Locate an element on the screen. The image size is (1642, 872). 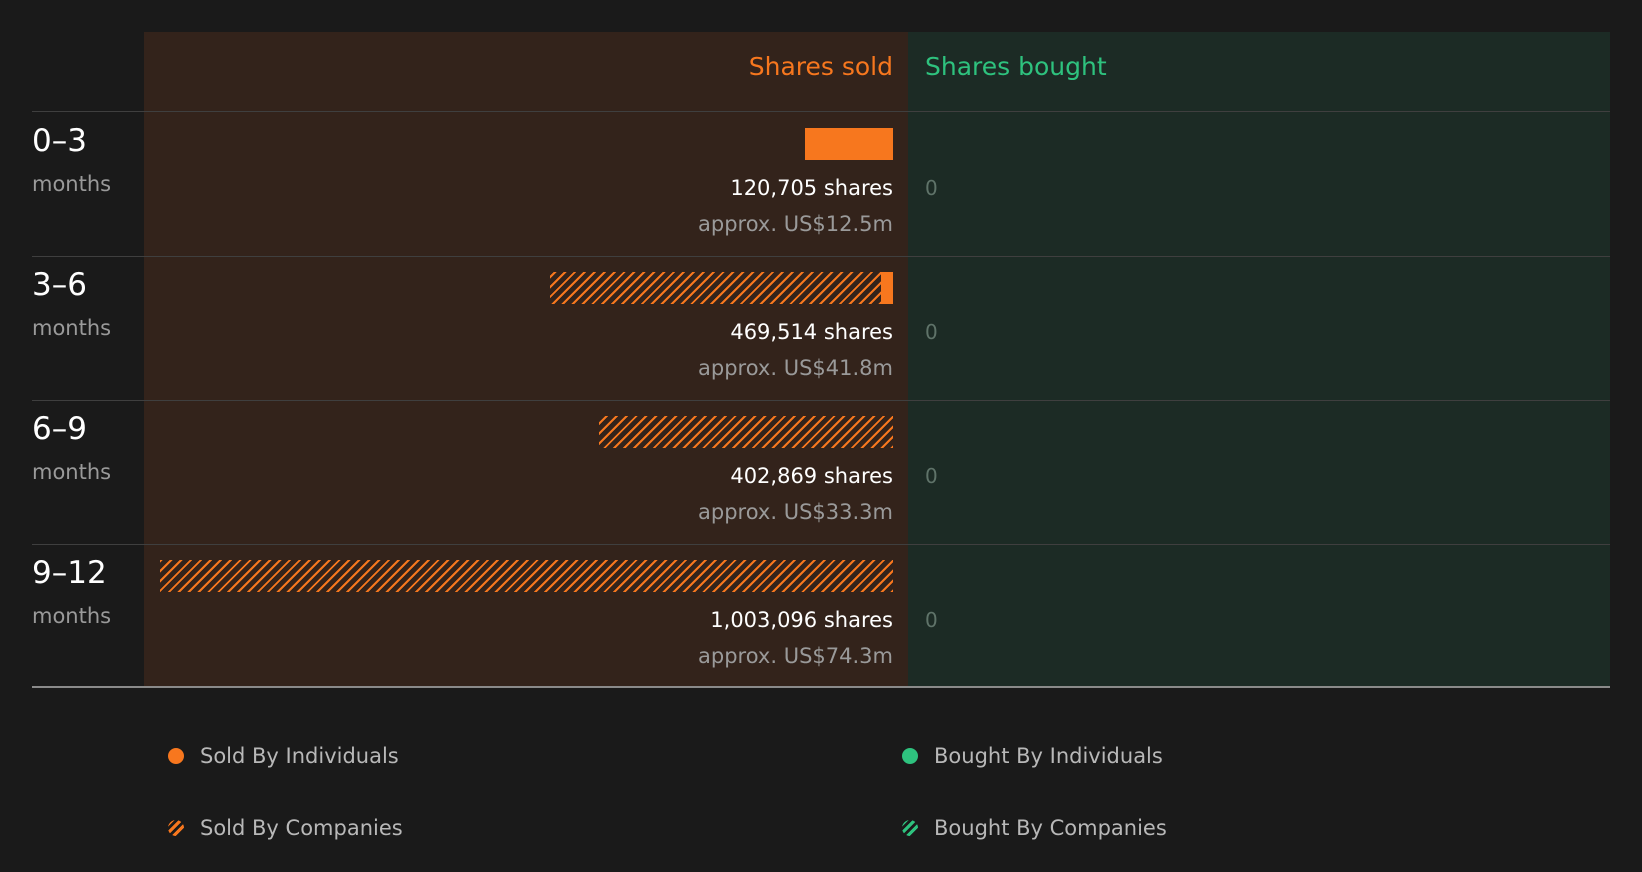
chart-baseline is located at coordinates (821, 687).